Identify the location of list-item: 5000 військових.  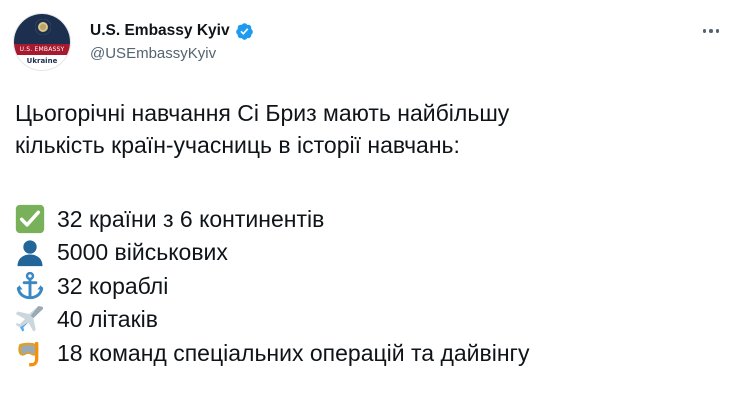
(372, 253).